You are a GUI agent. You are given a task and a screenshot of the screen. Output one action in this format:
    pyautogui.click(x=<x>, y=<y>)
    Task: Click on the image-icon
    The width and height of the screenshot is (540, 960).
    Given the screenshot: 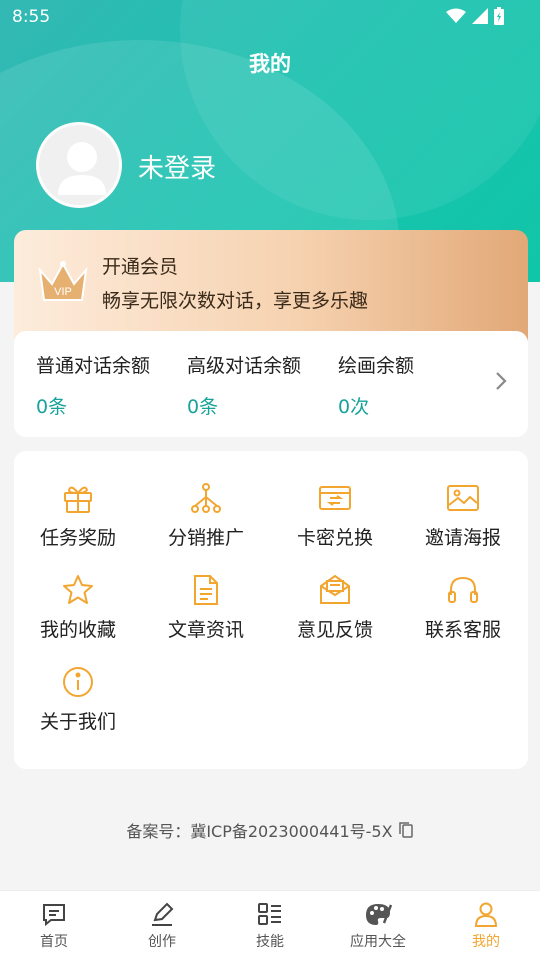 What is the action you would take?
    pyautogui.click(x=463, y=498)
    